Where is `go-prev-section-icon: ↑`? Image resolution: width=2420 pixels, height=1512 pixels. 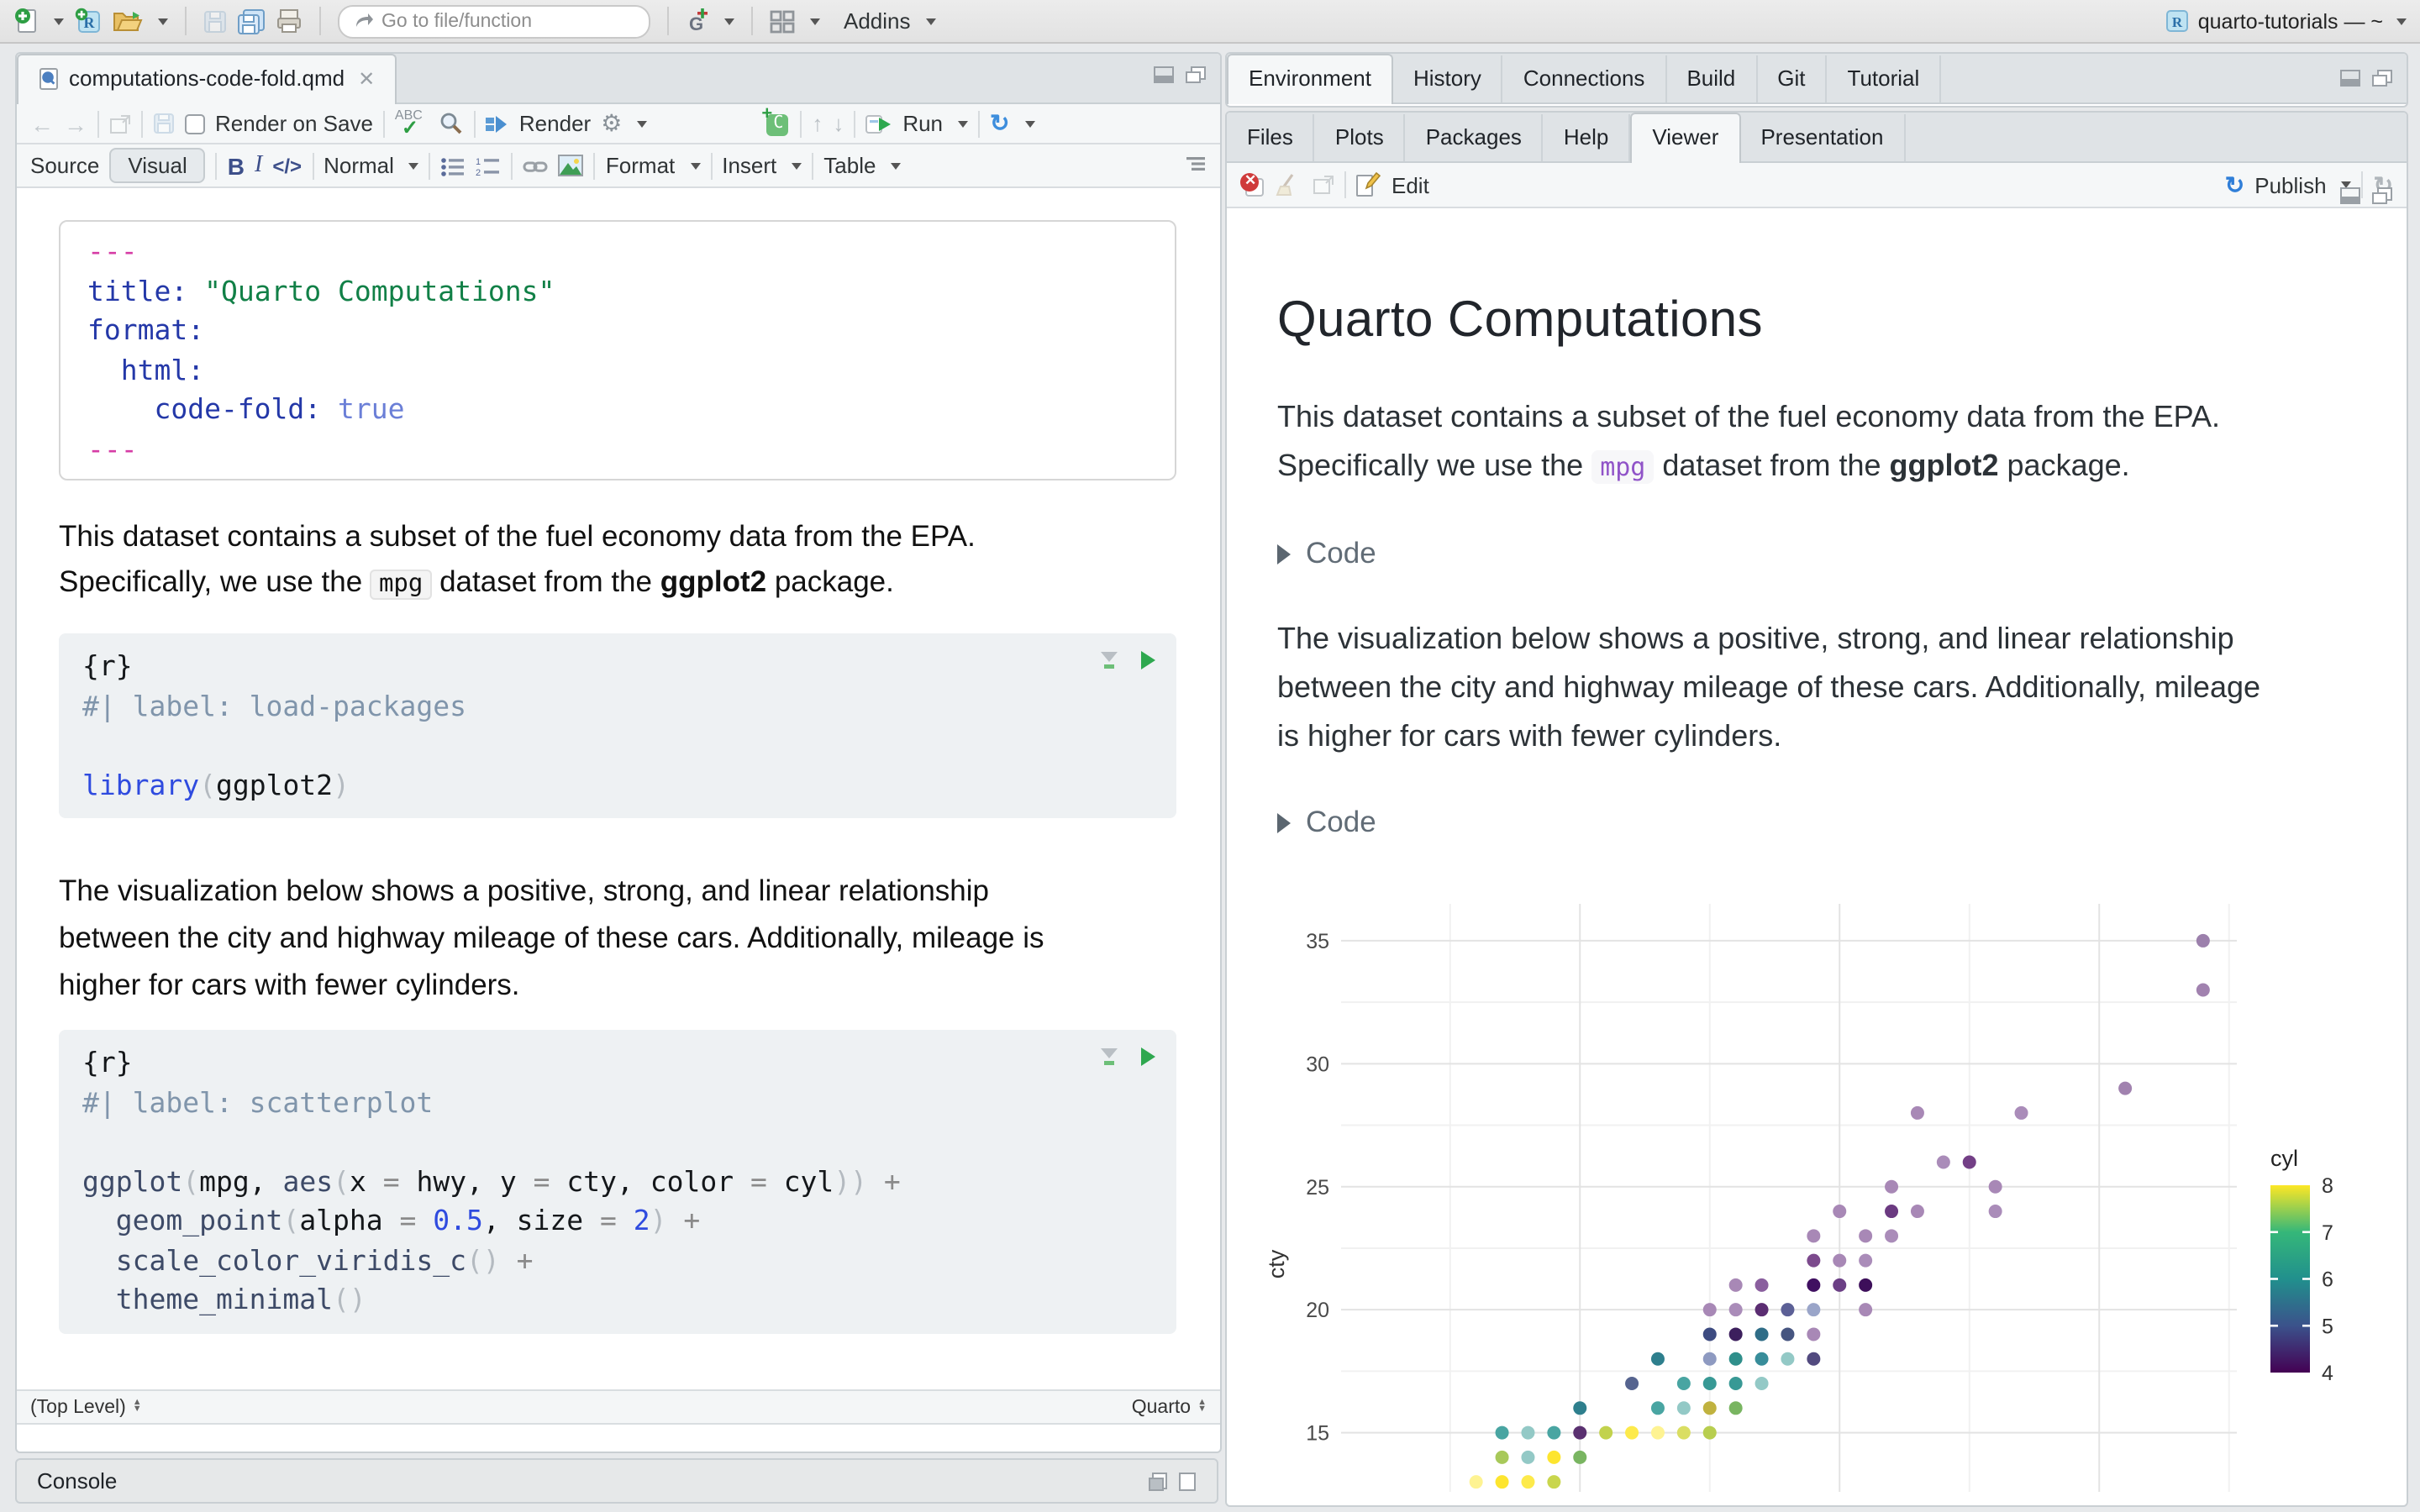
go-prev-section-icon: ↑ is located at coordinates (817, 123).